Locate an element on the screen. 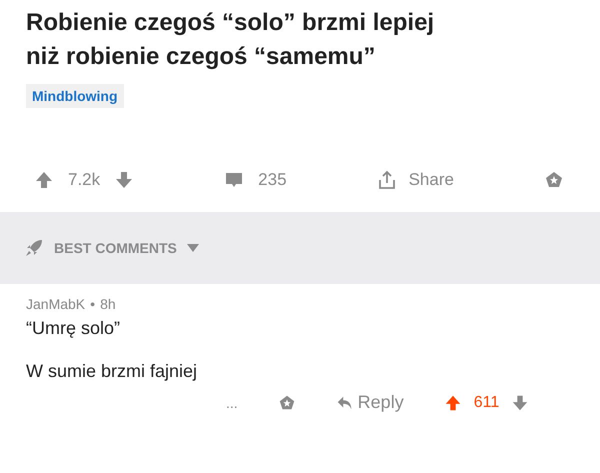 This screenshot has width=600, height=473. points-count: 611 is located at coordinates (487, 403).